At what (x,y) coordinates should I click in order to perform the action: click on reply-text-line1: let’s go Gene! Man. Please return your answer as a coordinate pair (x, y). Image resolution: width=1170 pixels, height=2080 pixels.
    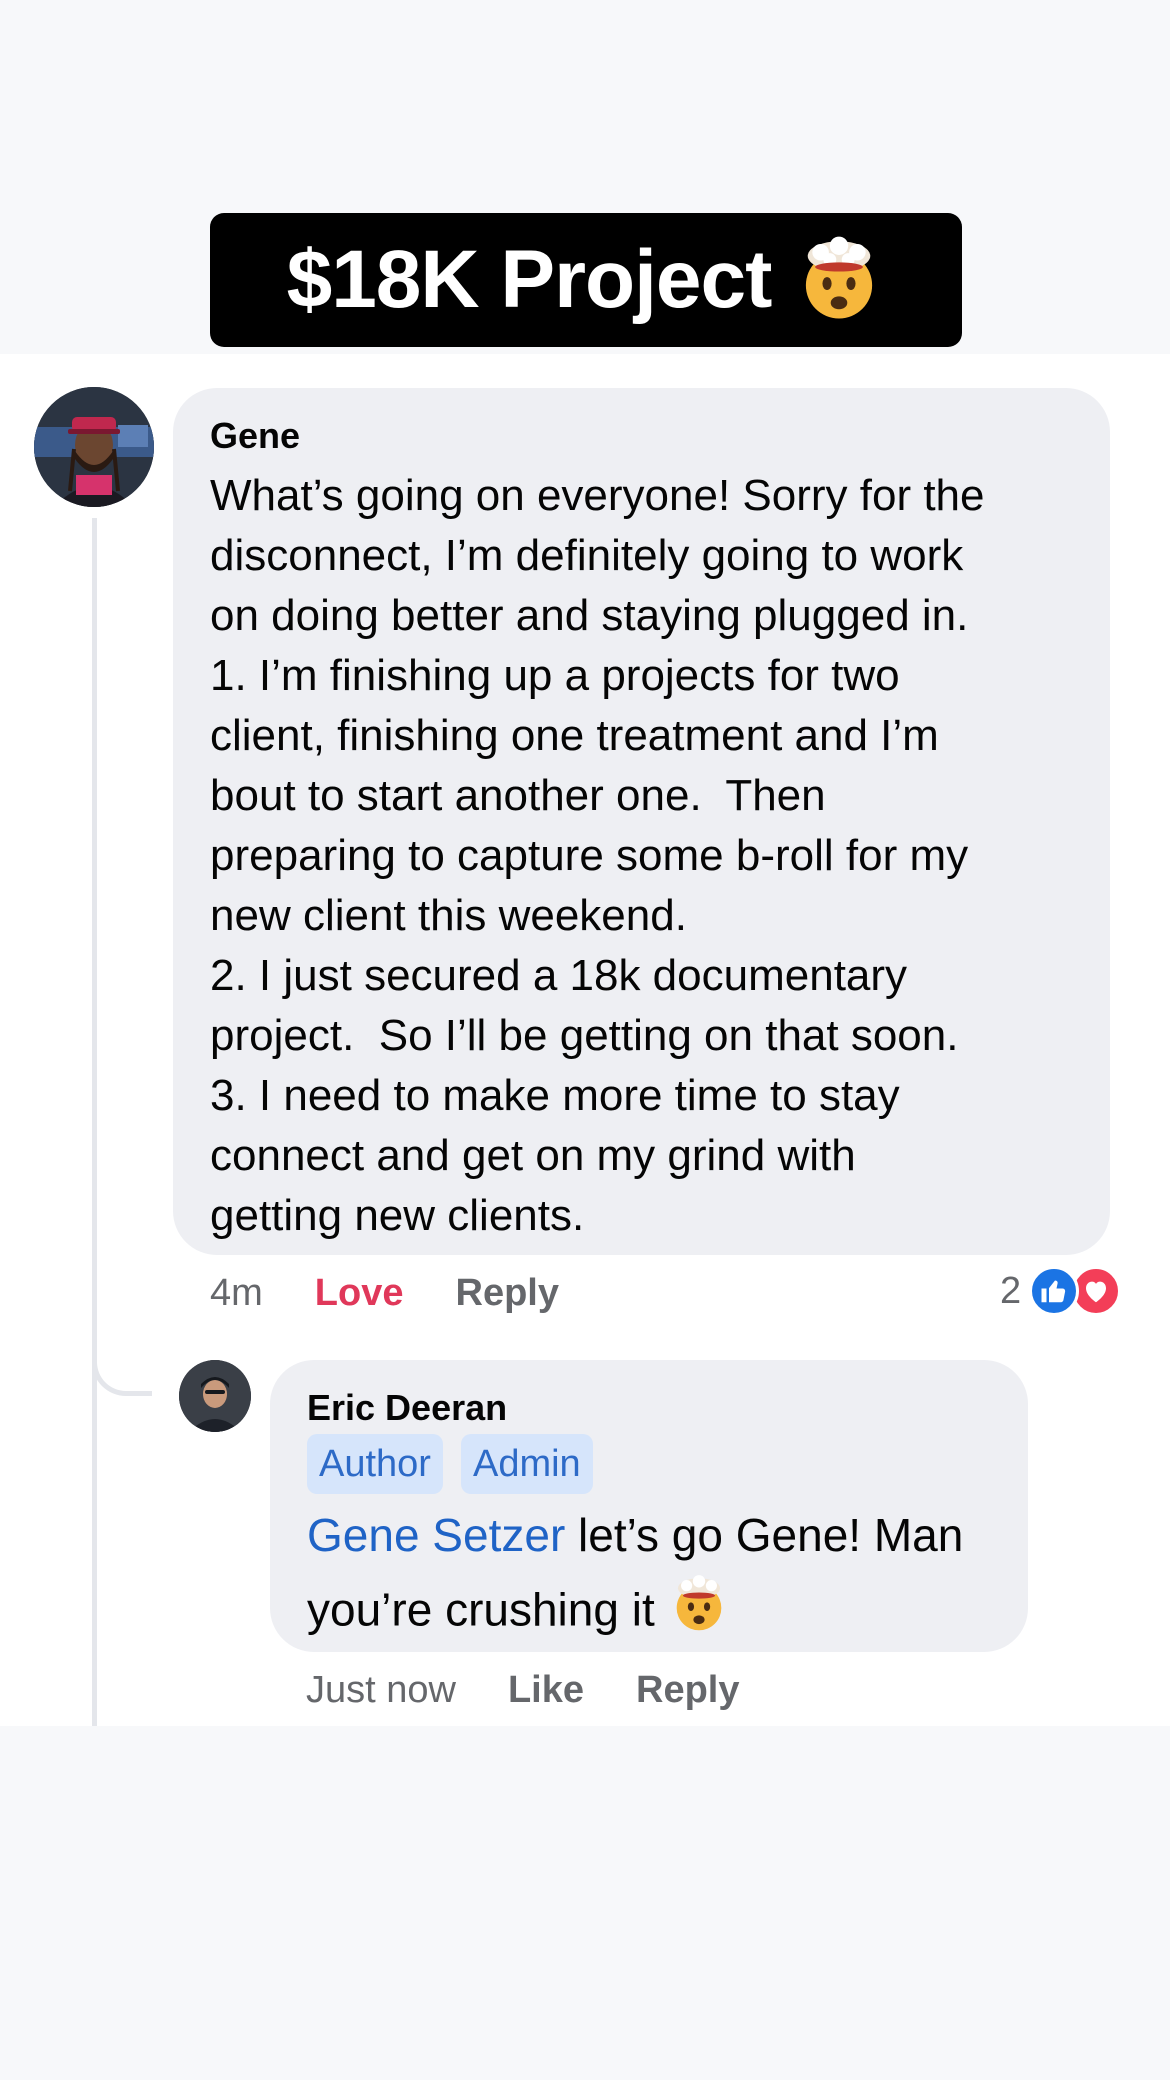
    Looking at the image, I should click on (764, 1535).